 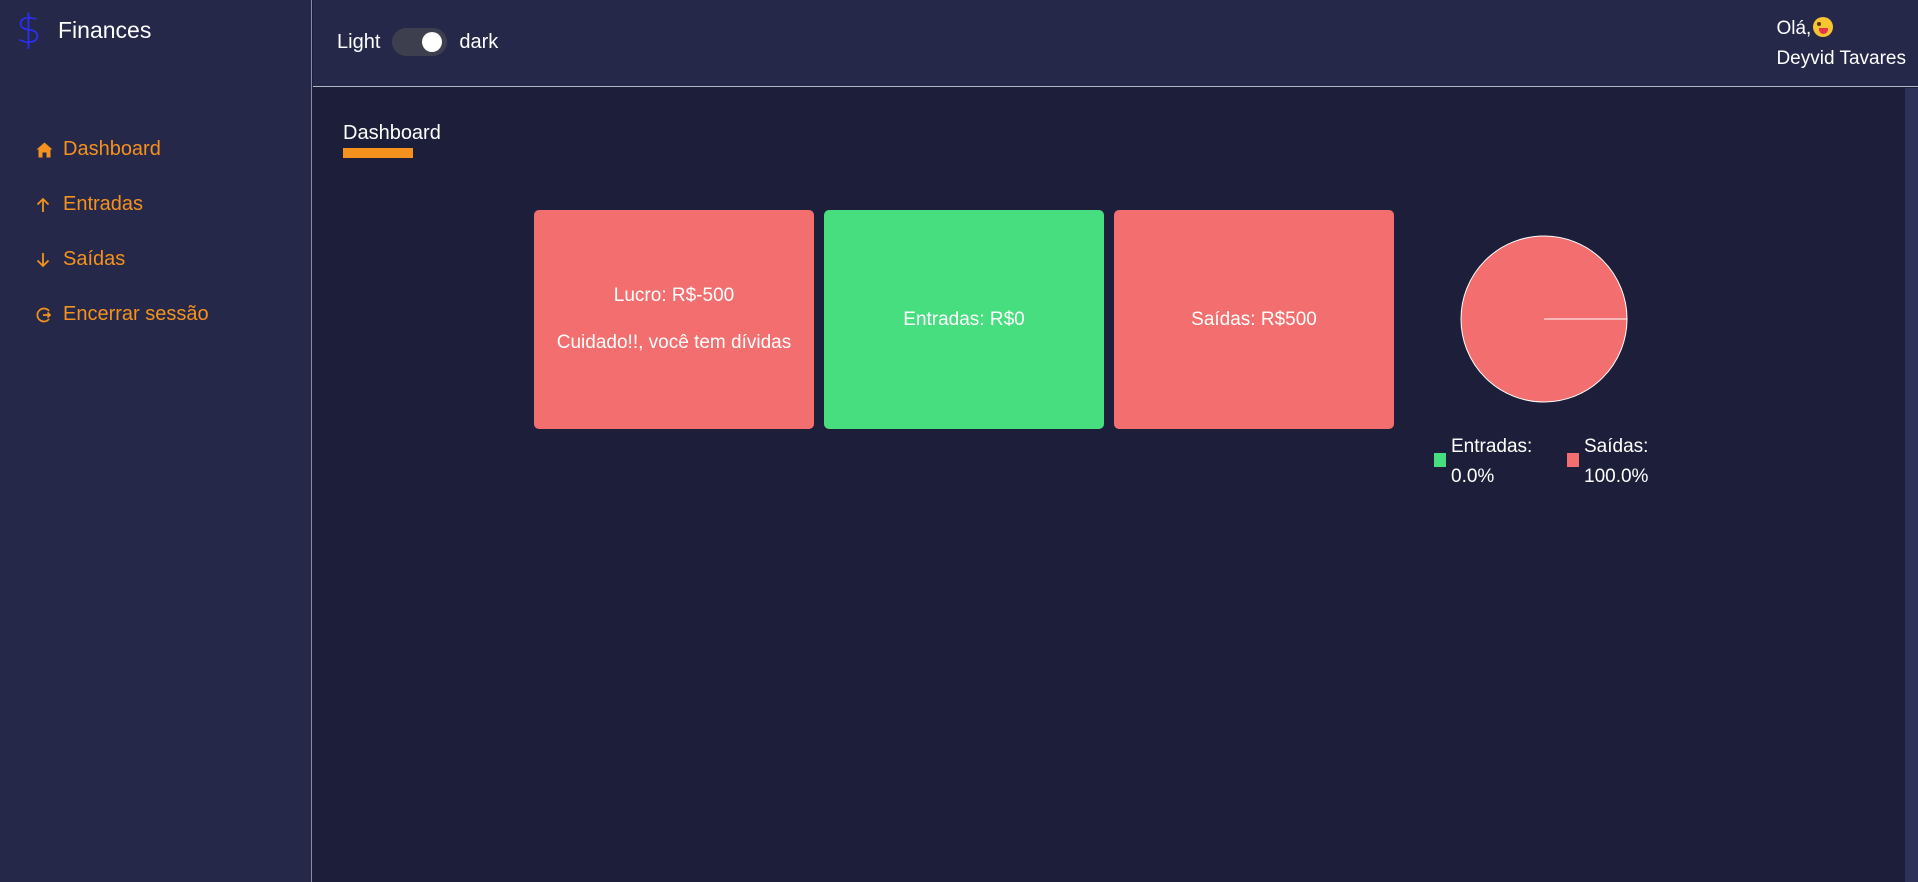 I want to click on pie-chart-svg, so click(x=1544, y=319).